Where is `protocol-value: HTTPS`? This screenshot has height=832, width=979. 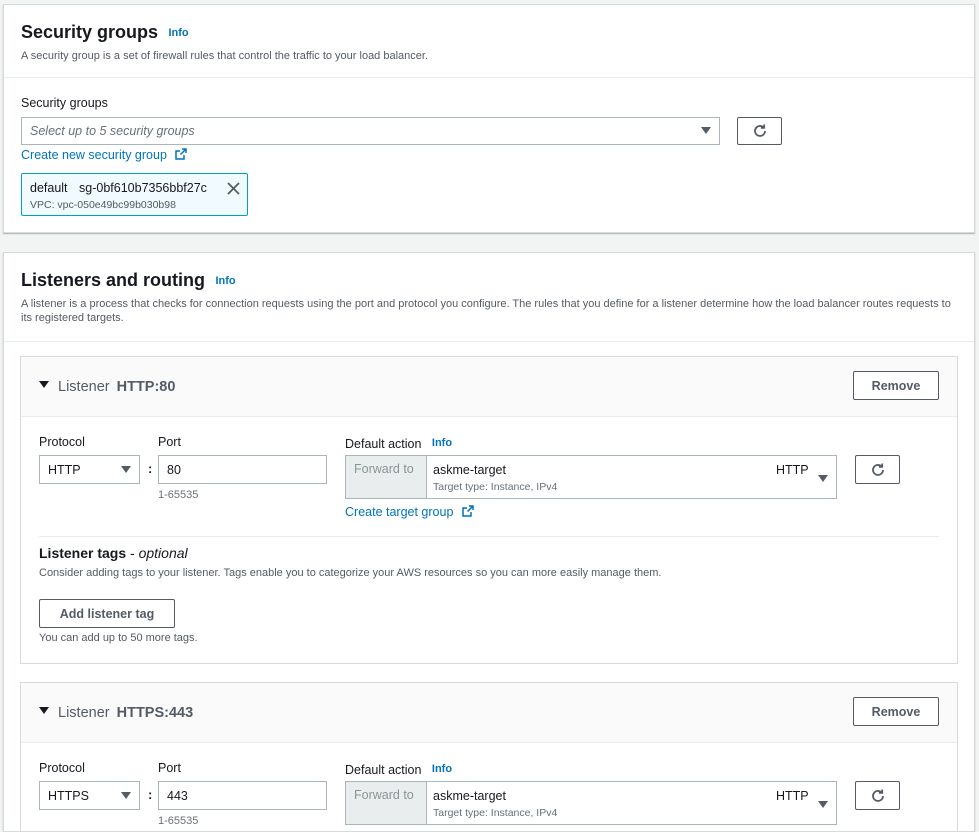 protocol-value: HTTPS is located at coordinates (68, 795).